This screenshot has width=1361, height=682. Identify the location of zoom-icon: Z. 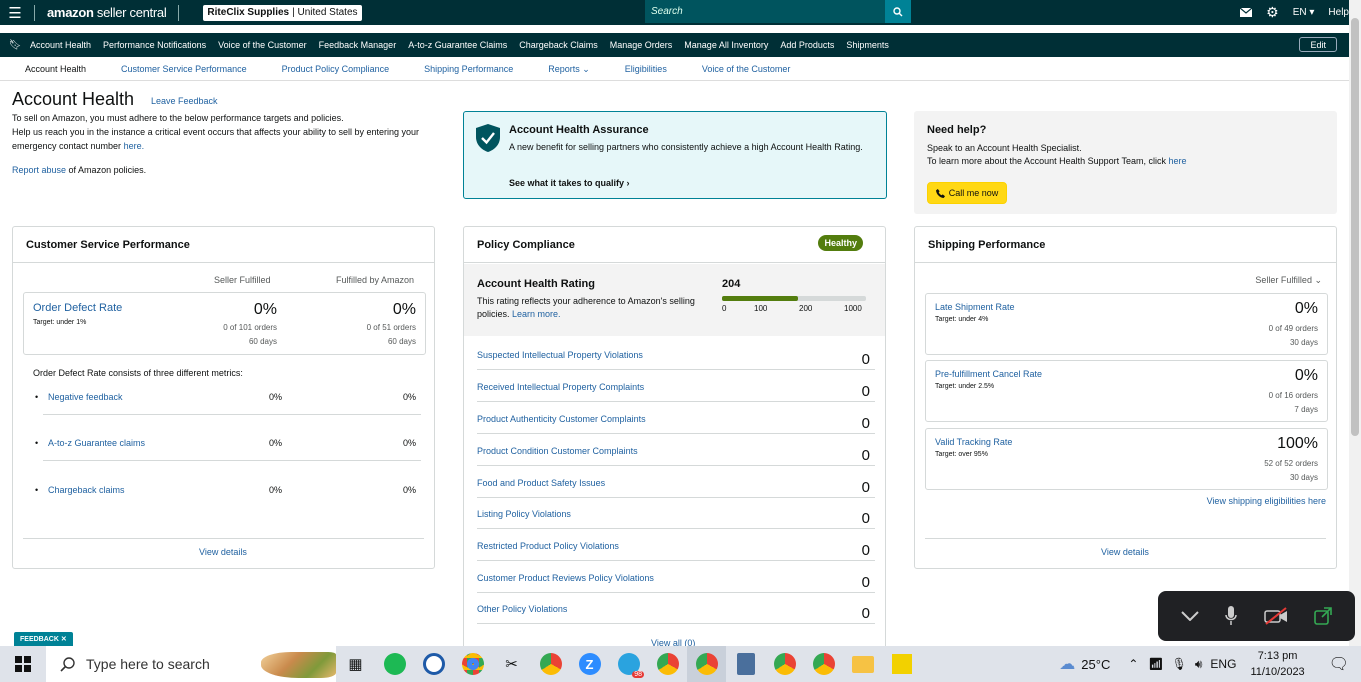
(589, 664).